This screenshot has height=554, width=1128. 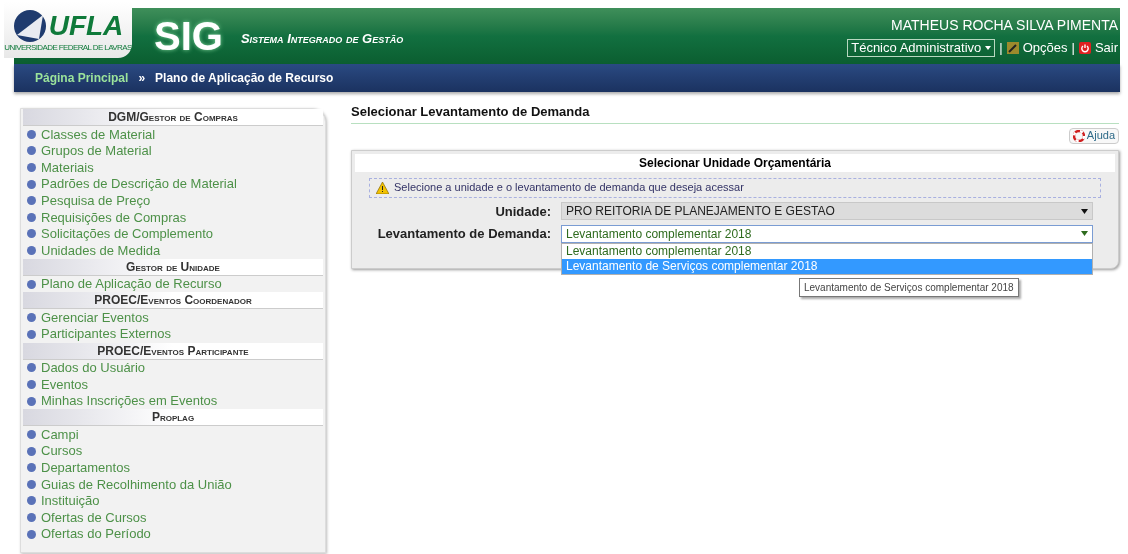 I want to click on help-button: Ajuda, so click(x=1093, y=135).